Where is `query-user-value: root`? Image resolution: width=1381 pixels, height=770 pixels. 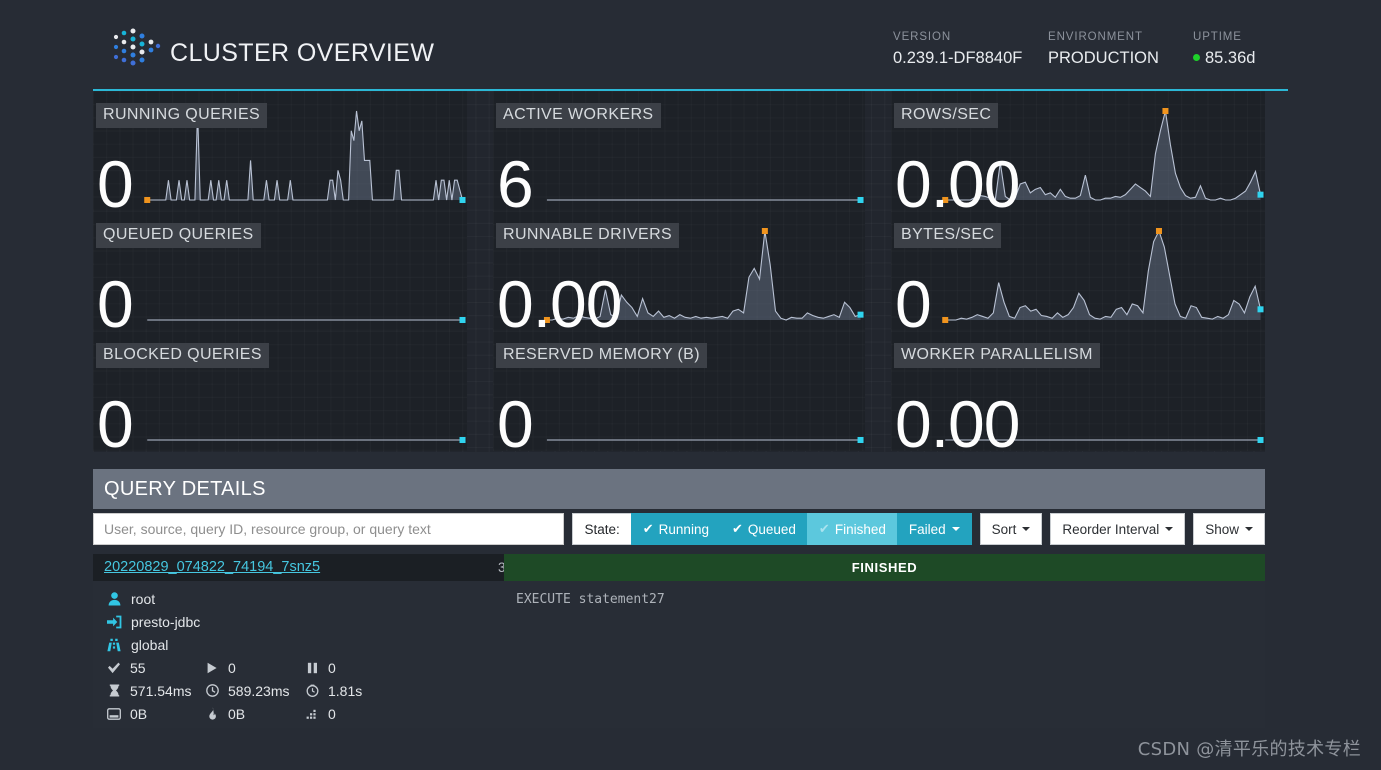
query-user-value: root is located at coordinates (143, 598).